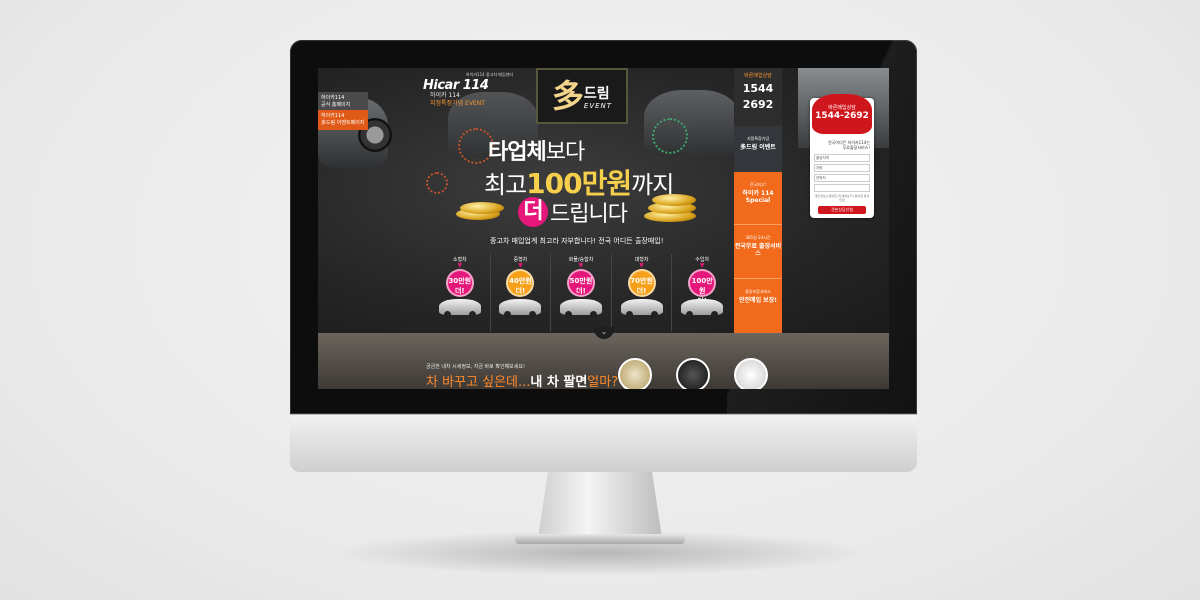 This screenshot has width=1200, height=600. What do you see at coordinates (600, 505) in the screenshot?
I see `monitor-stand` at bounding box center [600, 505].